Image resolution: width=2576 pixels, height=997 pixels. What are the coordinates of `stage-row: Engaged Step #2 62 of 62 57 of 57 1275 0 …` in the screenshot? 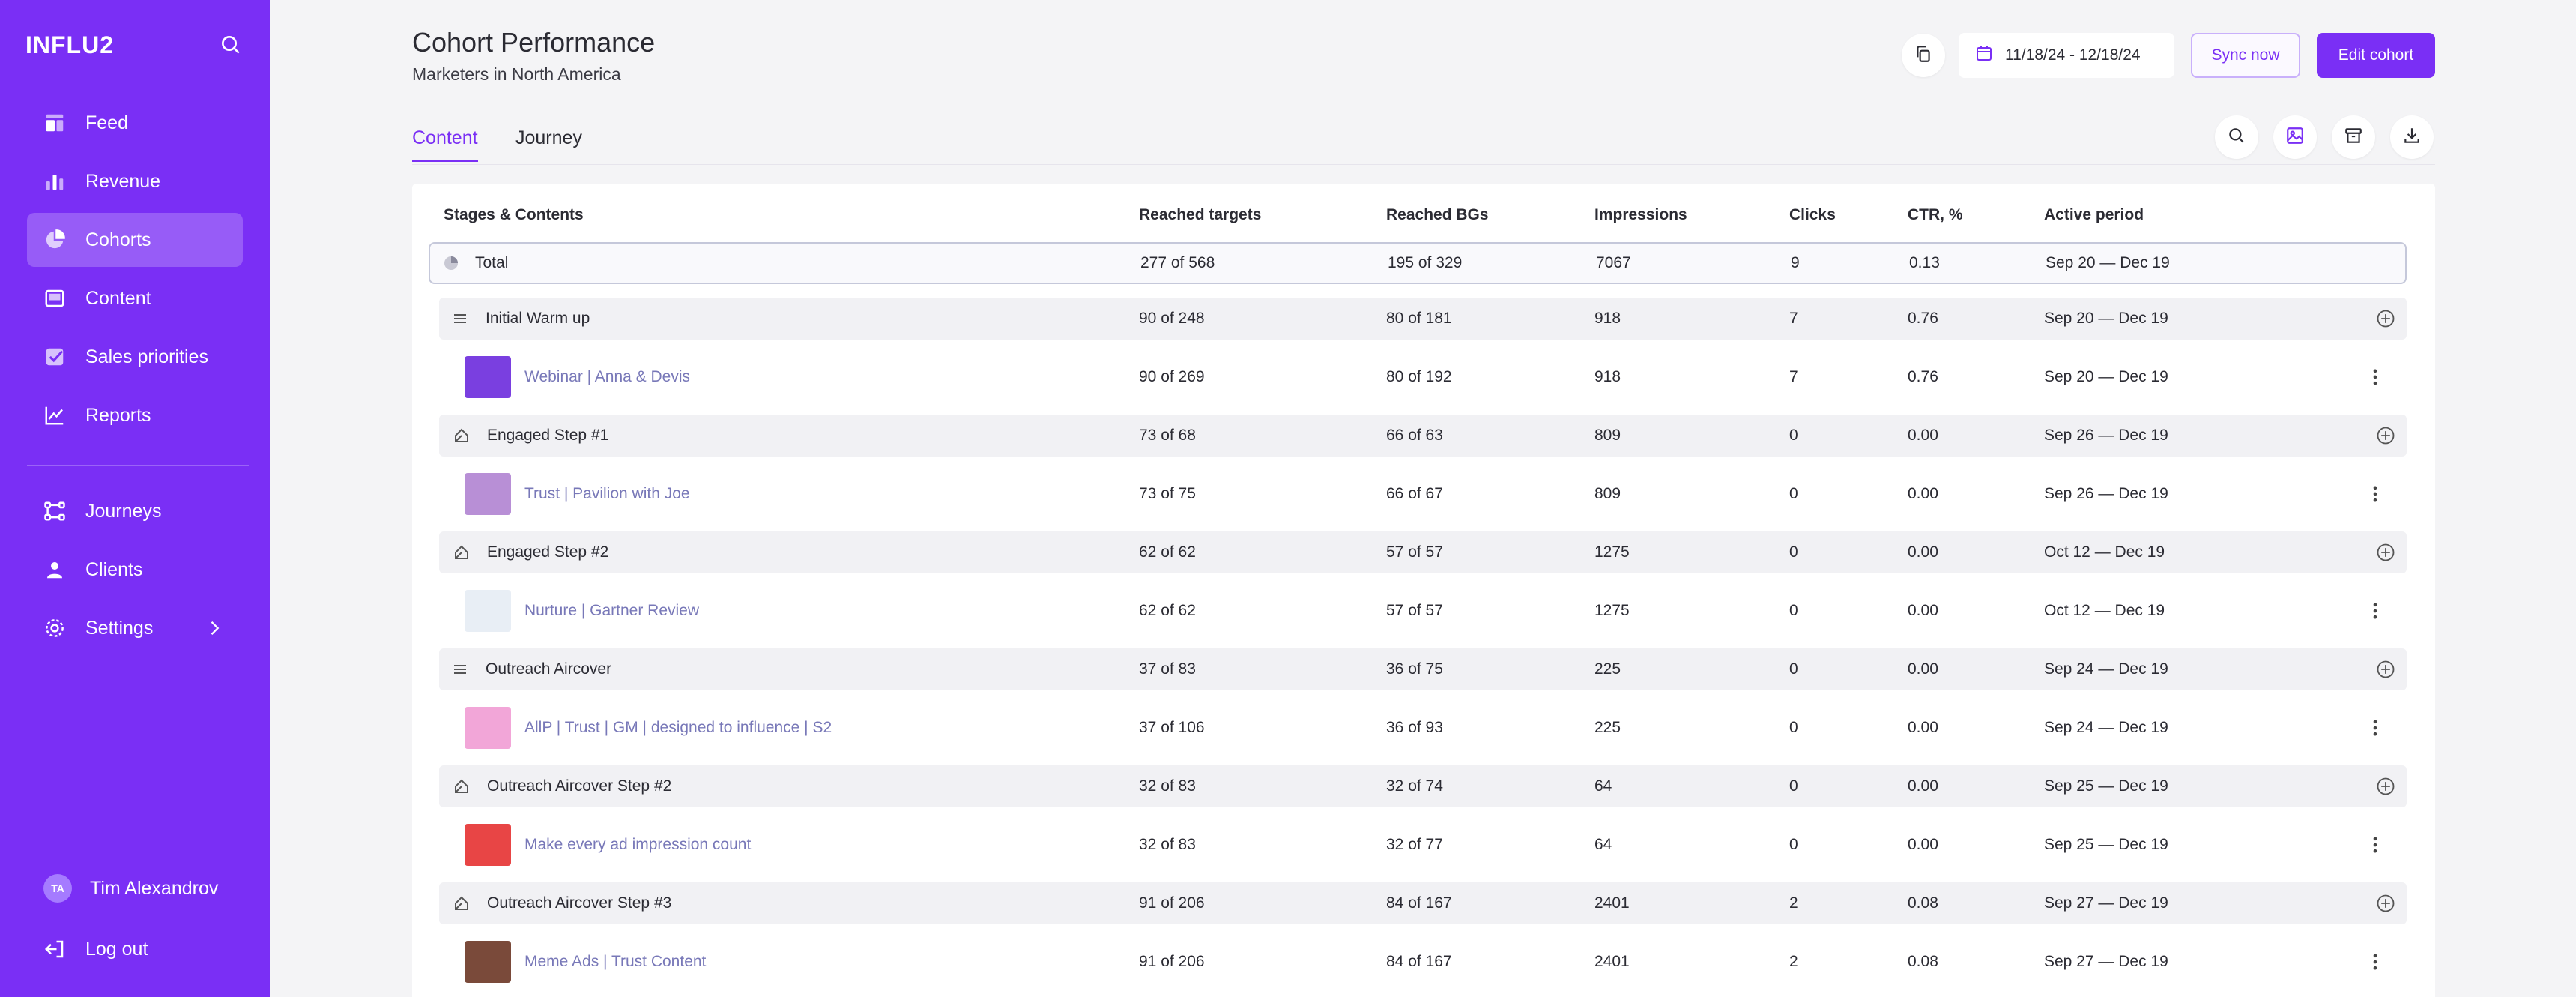 It's located at (1423, 552).